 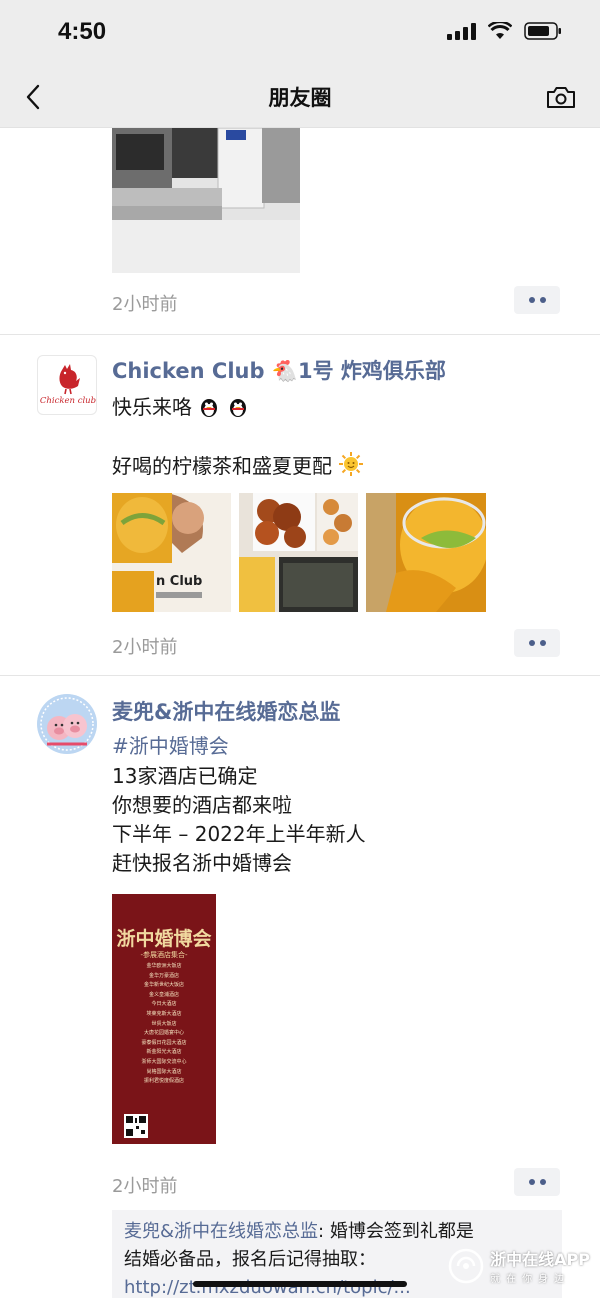 What do you see at coordinates (179, 581) in the screenshot?
I see `svg-text: n Club` at bounding box center [179, 581].